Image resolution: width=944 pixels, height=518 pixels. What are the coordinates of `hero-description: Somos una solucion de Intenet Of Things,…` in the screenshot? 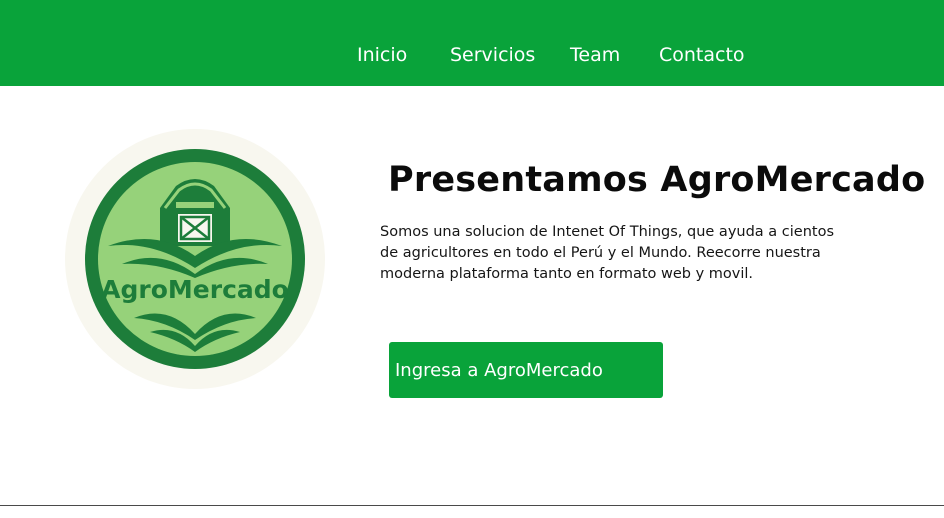 It's located at (607, 253).